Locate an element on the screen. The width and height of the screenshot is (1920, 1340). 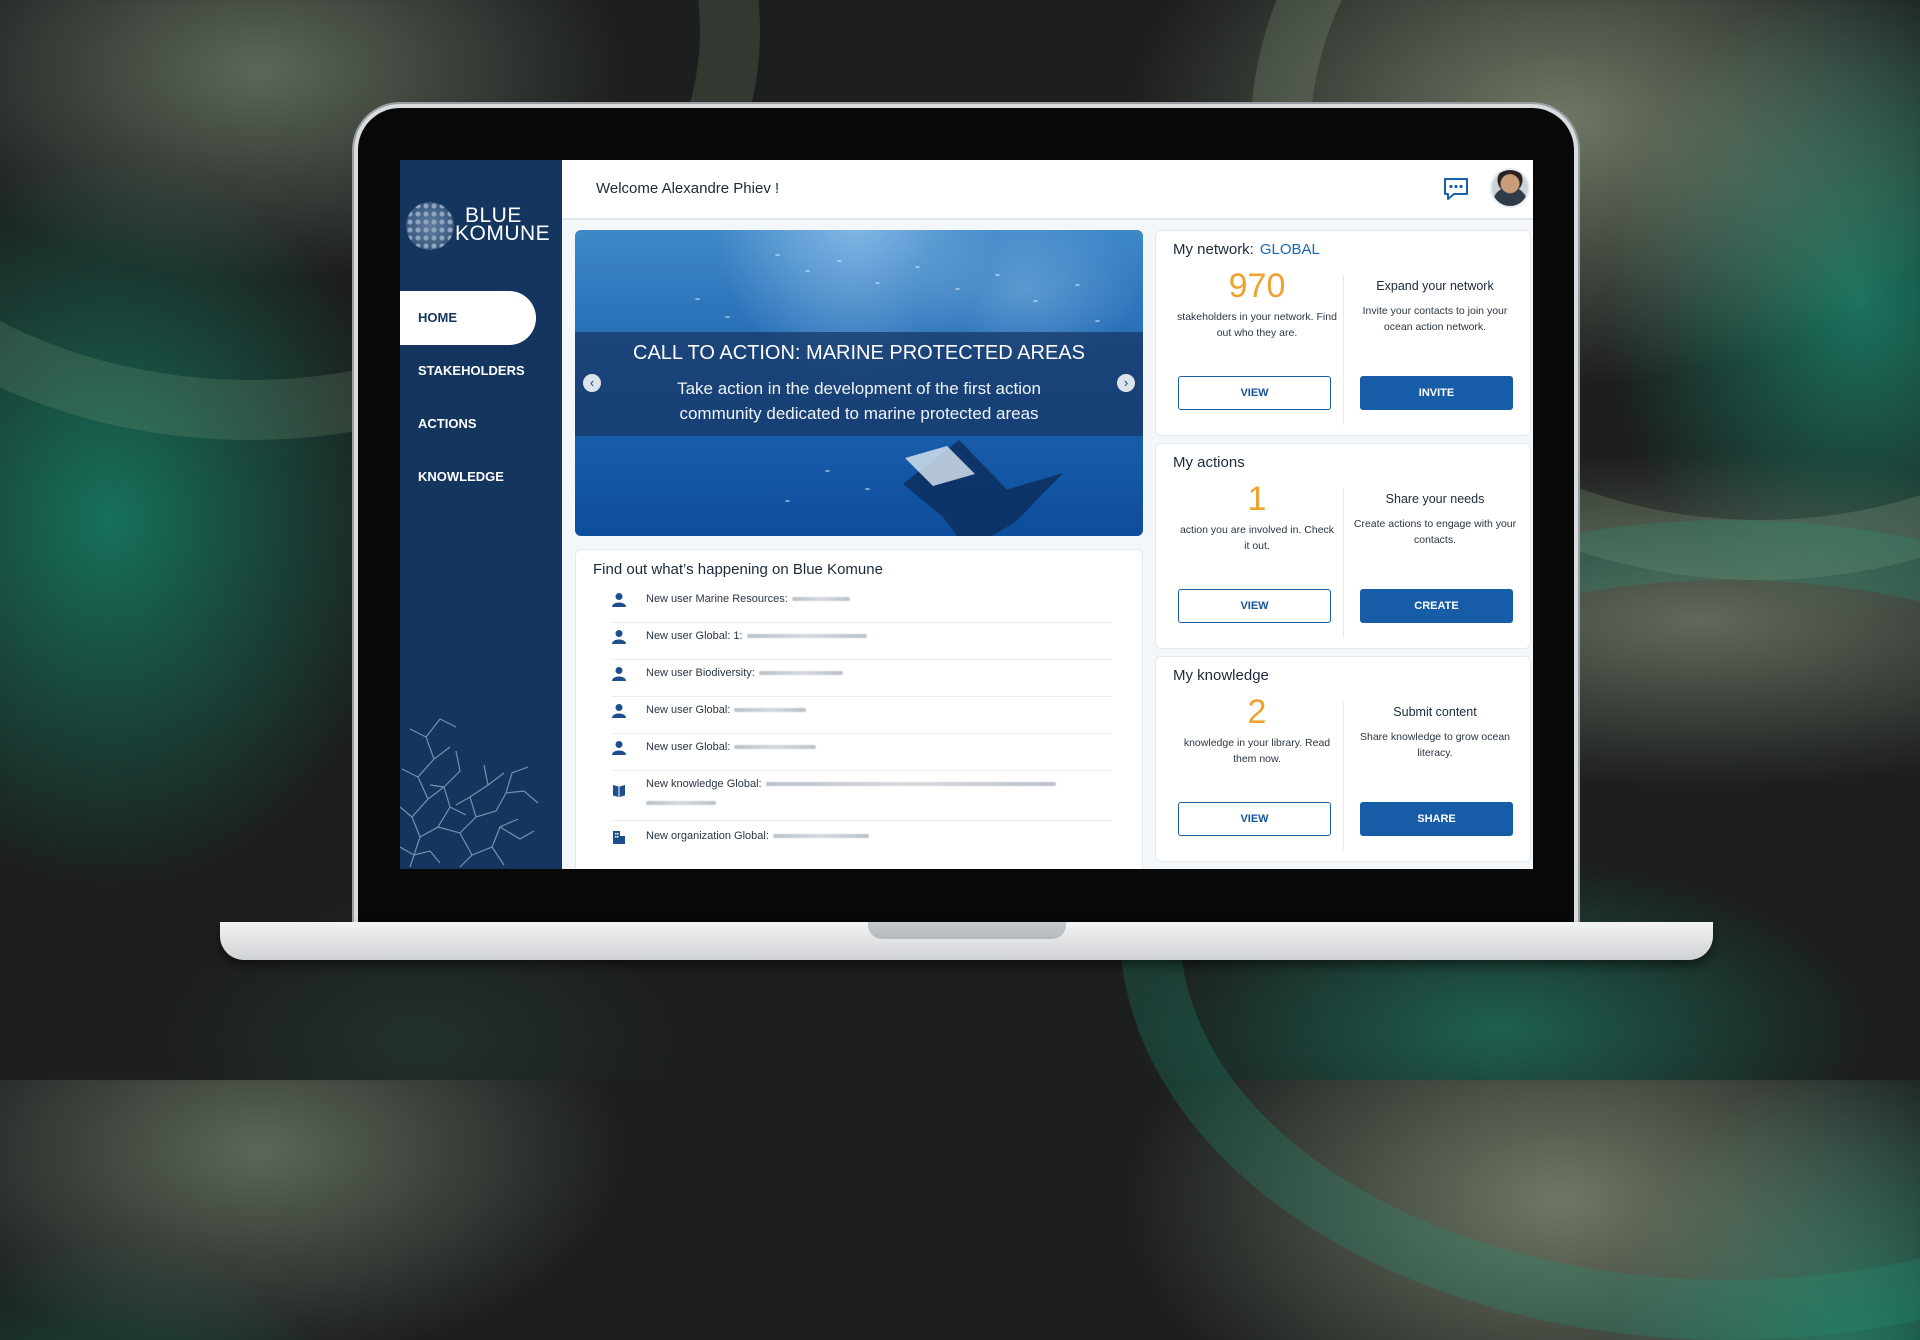
feed-item-text: New user Biodiversity: is located at coordinates (700, 673).